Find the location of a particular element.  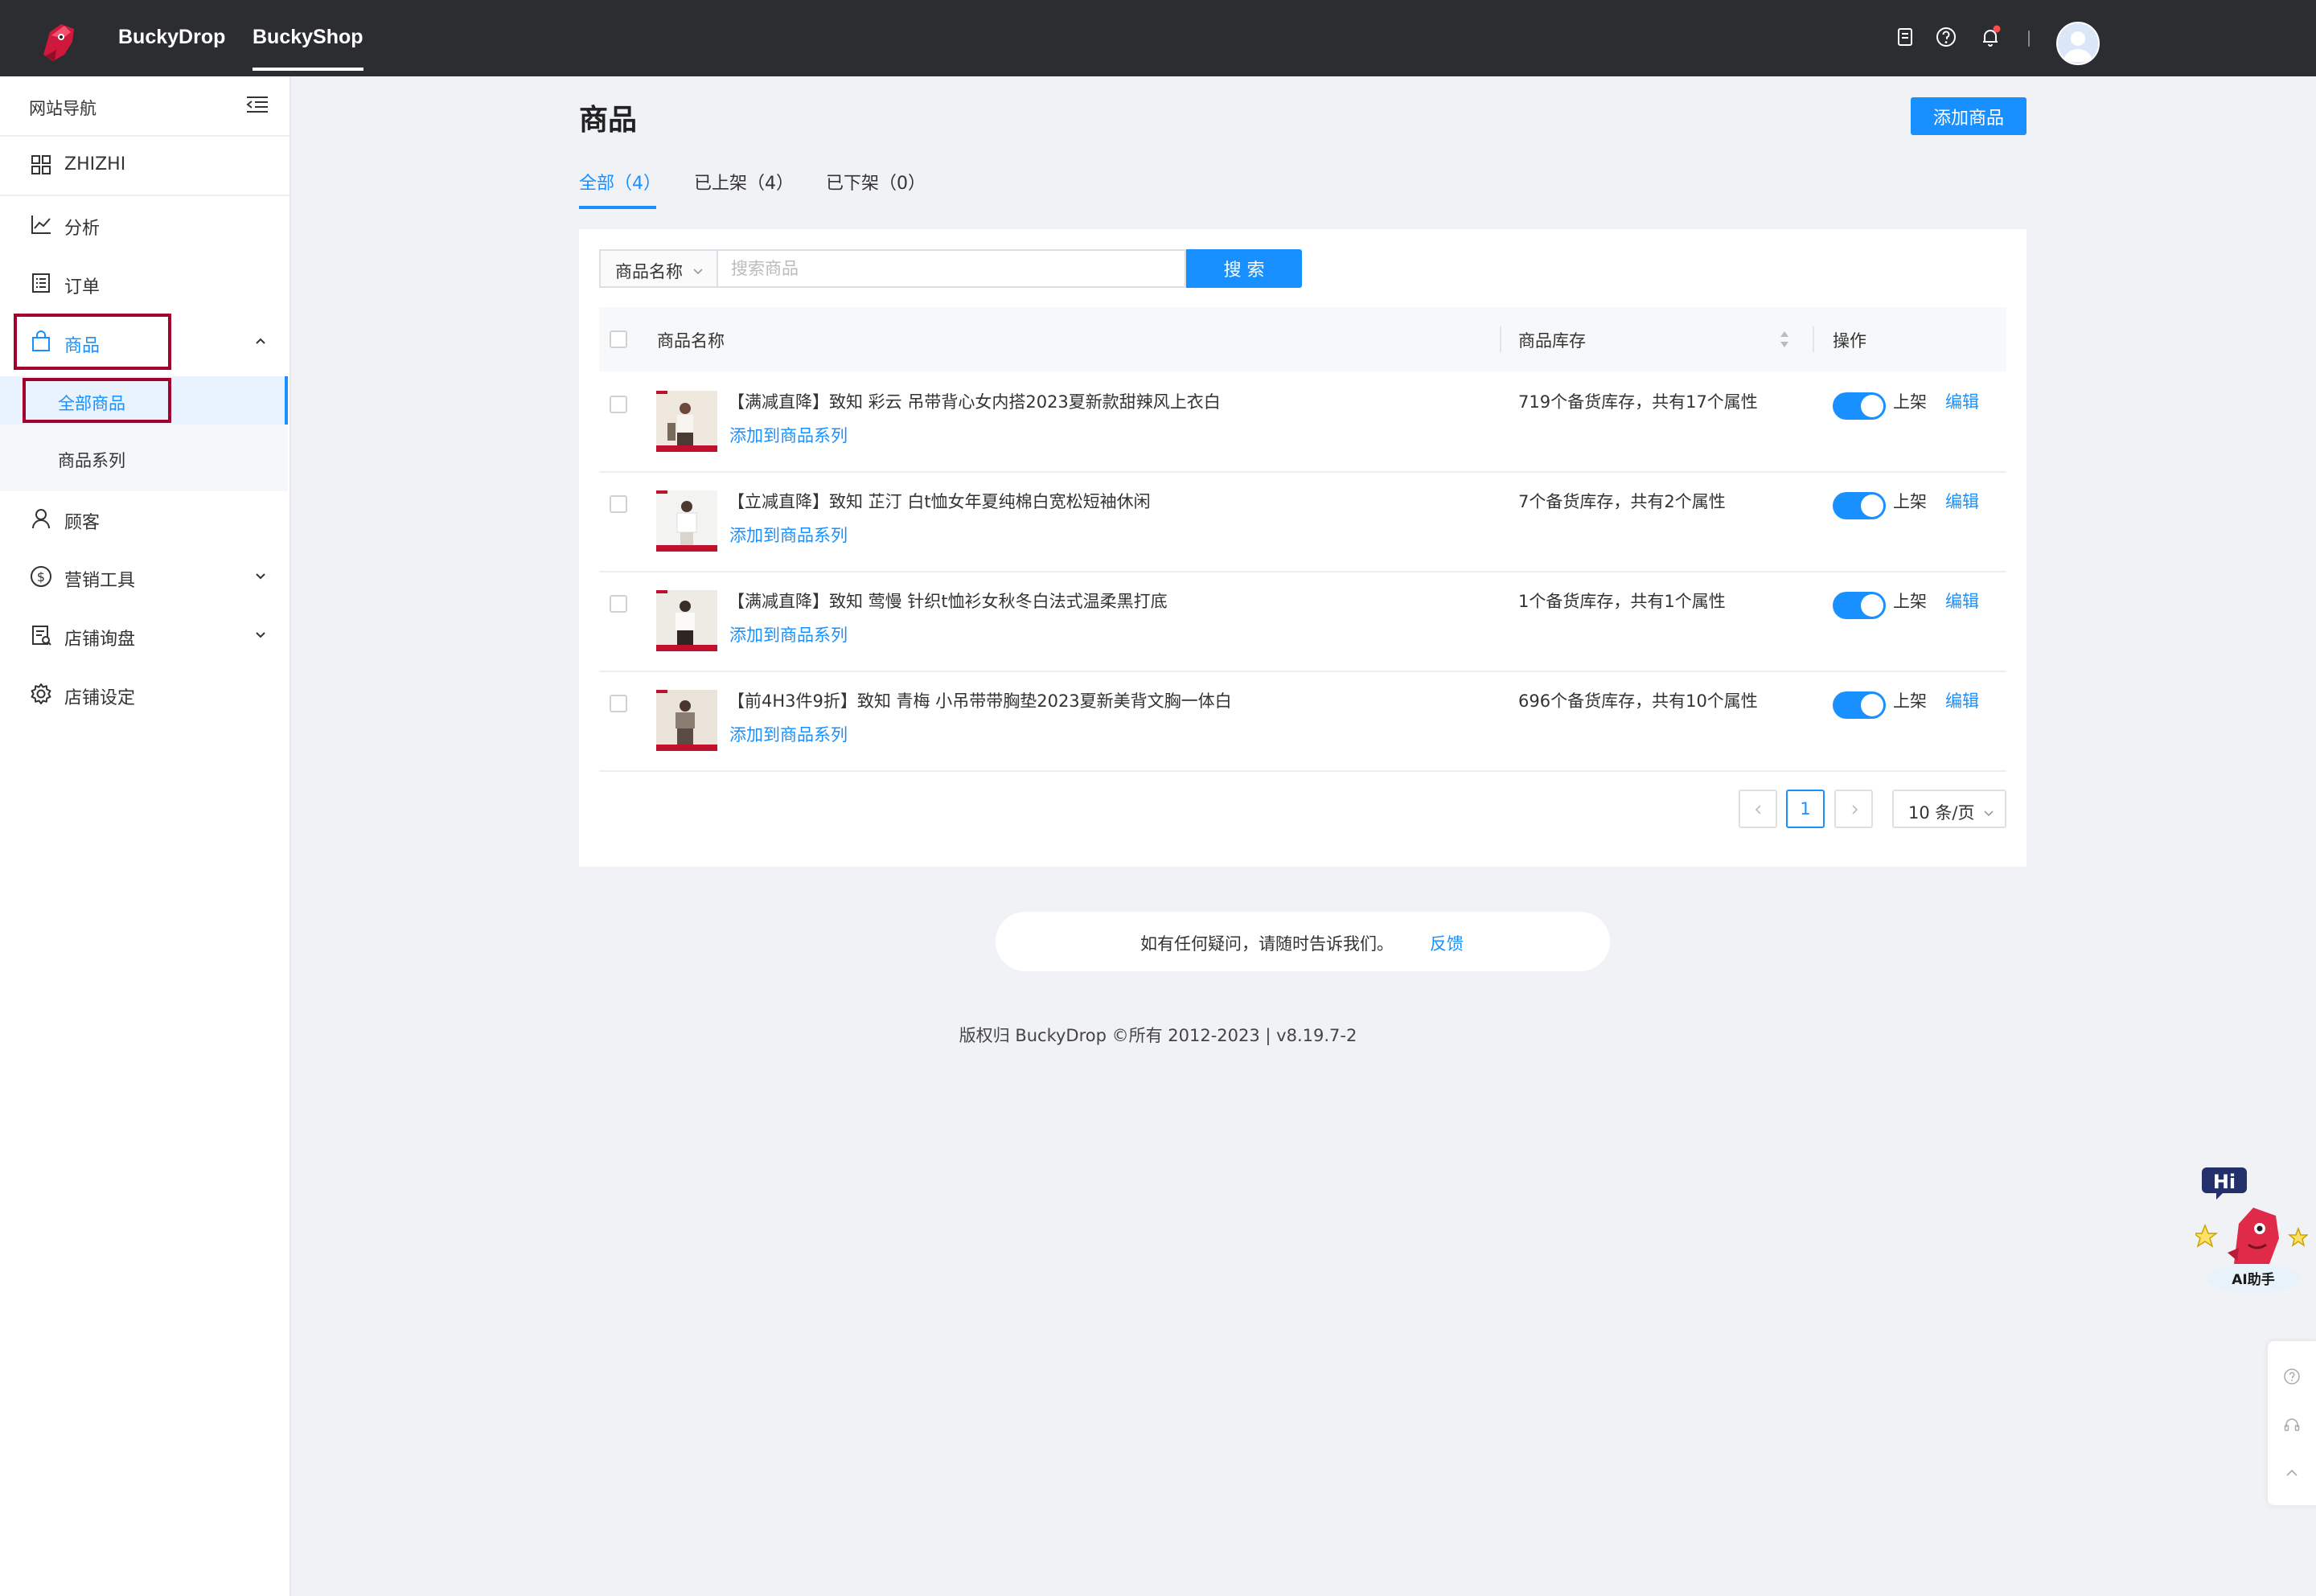

copyright: 版权归 BuckyDrop ©所有 2012-2023 | v8.19.7-2 is located at coordinates (1158, 1035).